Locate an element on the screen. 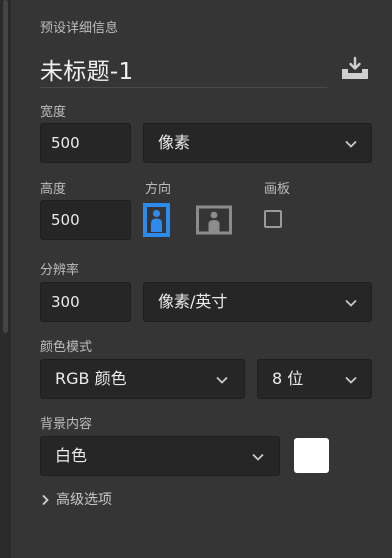  artboard-label: 画板 is located at coordinates (277, 189).